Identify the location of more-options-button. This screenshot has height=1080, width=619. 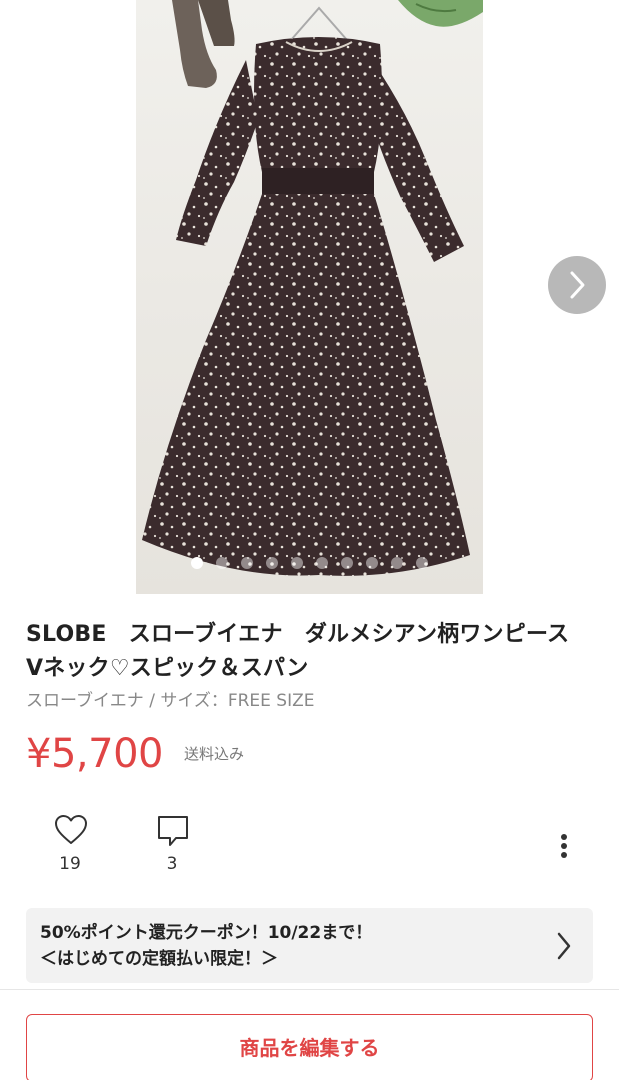
(564, 846).